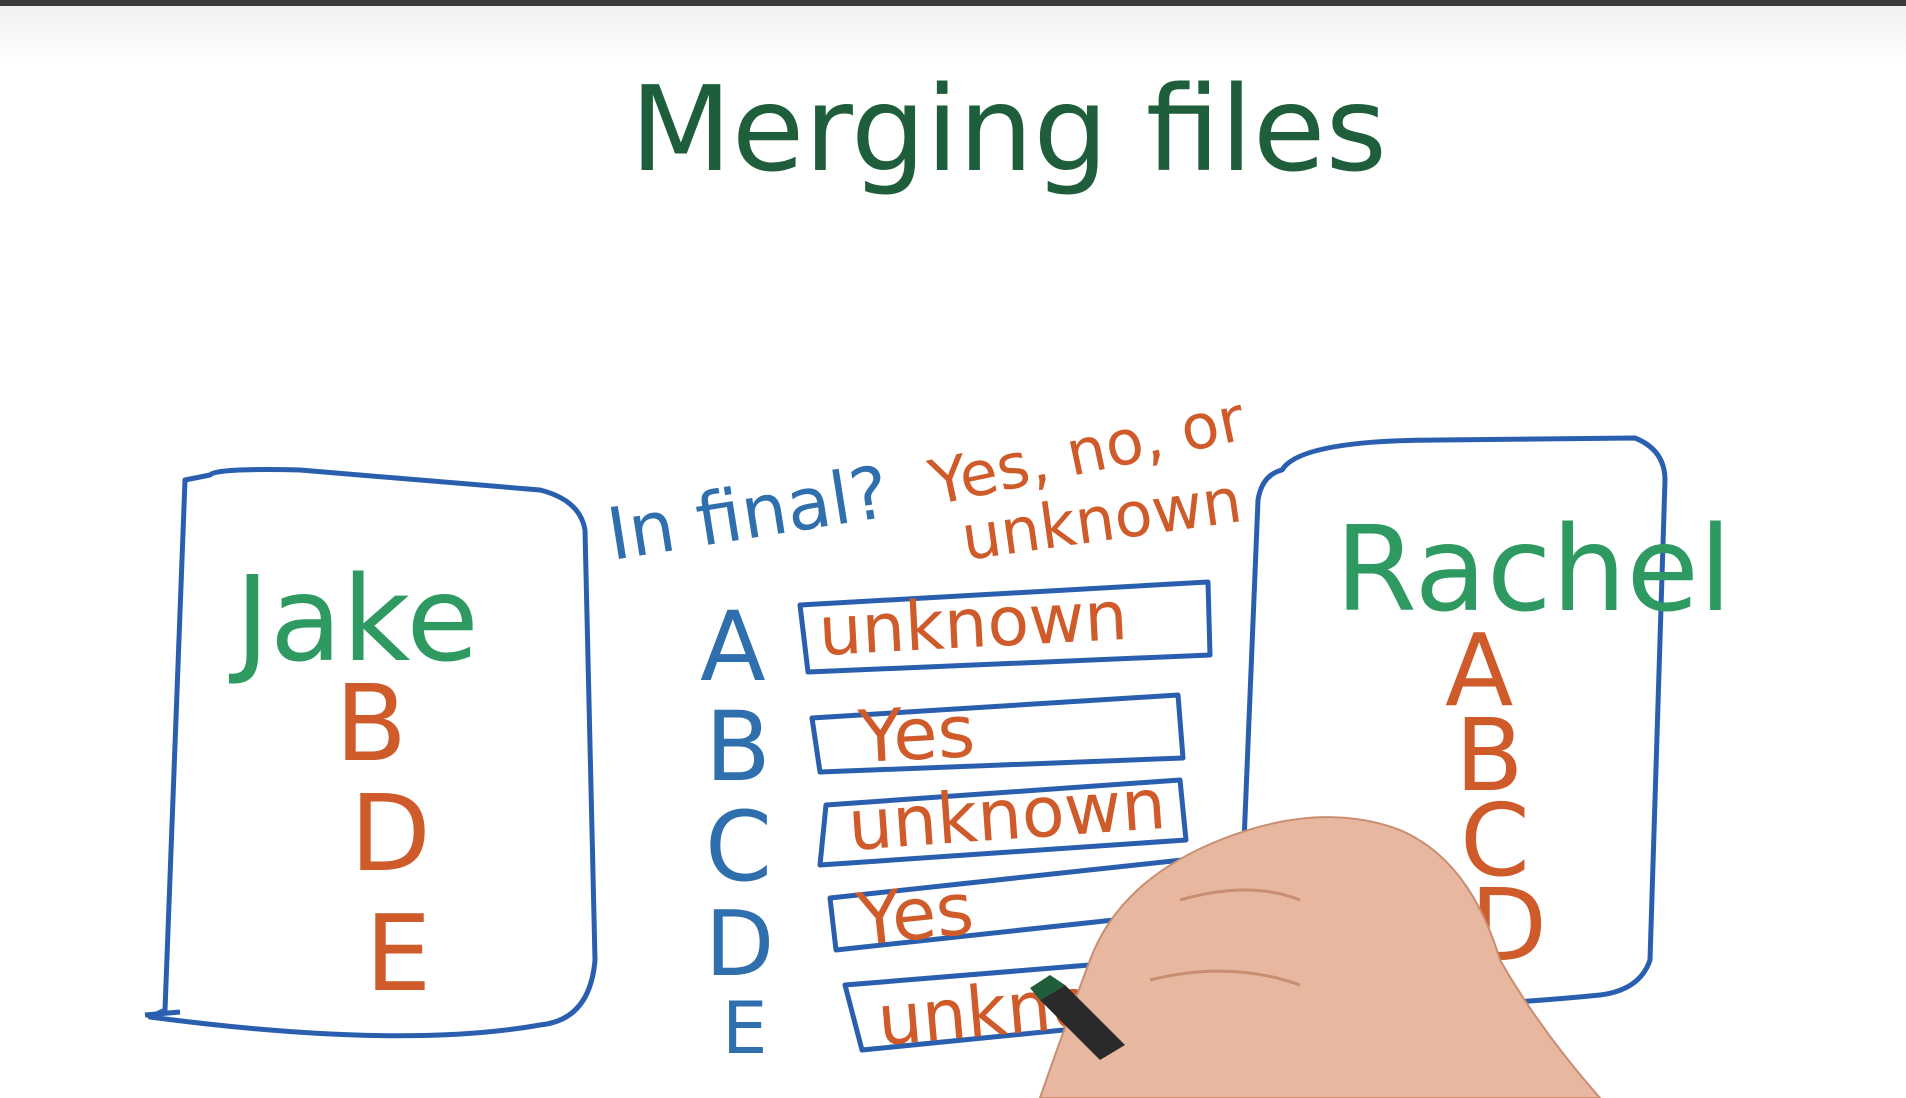 The width and height of the screenshot is (1906, 1098). I want to click on row-letter-e: E, so click(745, 1028).